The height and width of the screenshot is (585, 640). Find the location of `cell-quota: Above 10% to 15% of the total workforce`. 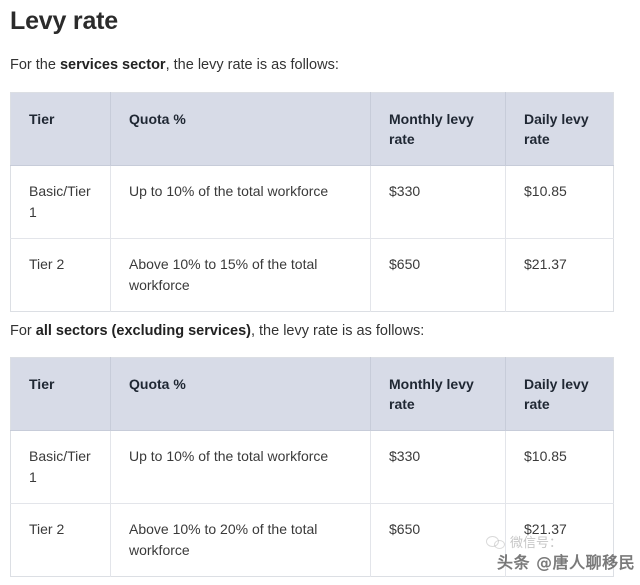

cell-quota: Above 10% to 15% of the total workforce is located at coordinates (240, 275).